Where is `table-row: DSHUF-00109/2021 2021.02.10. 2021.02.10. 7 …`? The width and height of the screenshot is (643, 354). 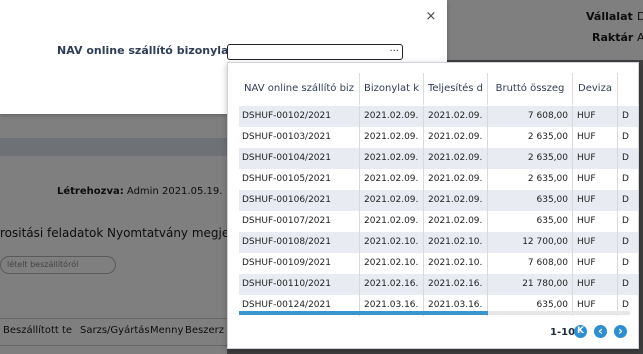
table-row: DSHUF-00109/2021 2021.02.10. 2021.02.10. 7 … is located at coordinates (438, 263).